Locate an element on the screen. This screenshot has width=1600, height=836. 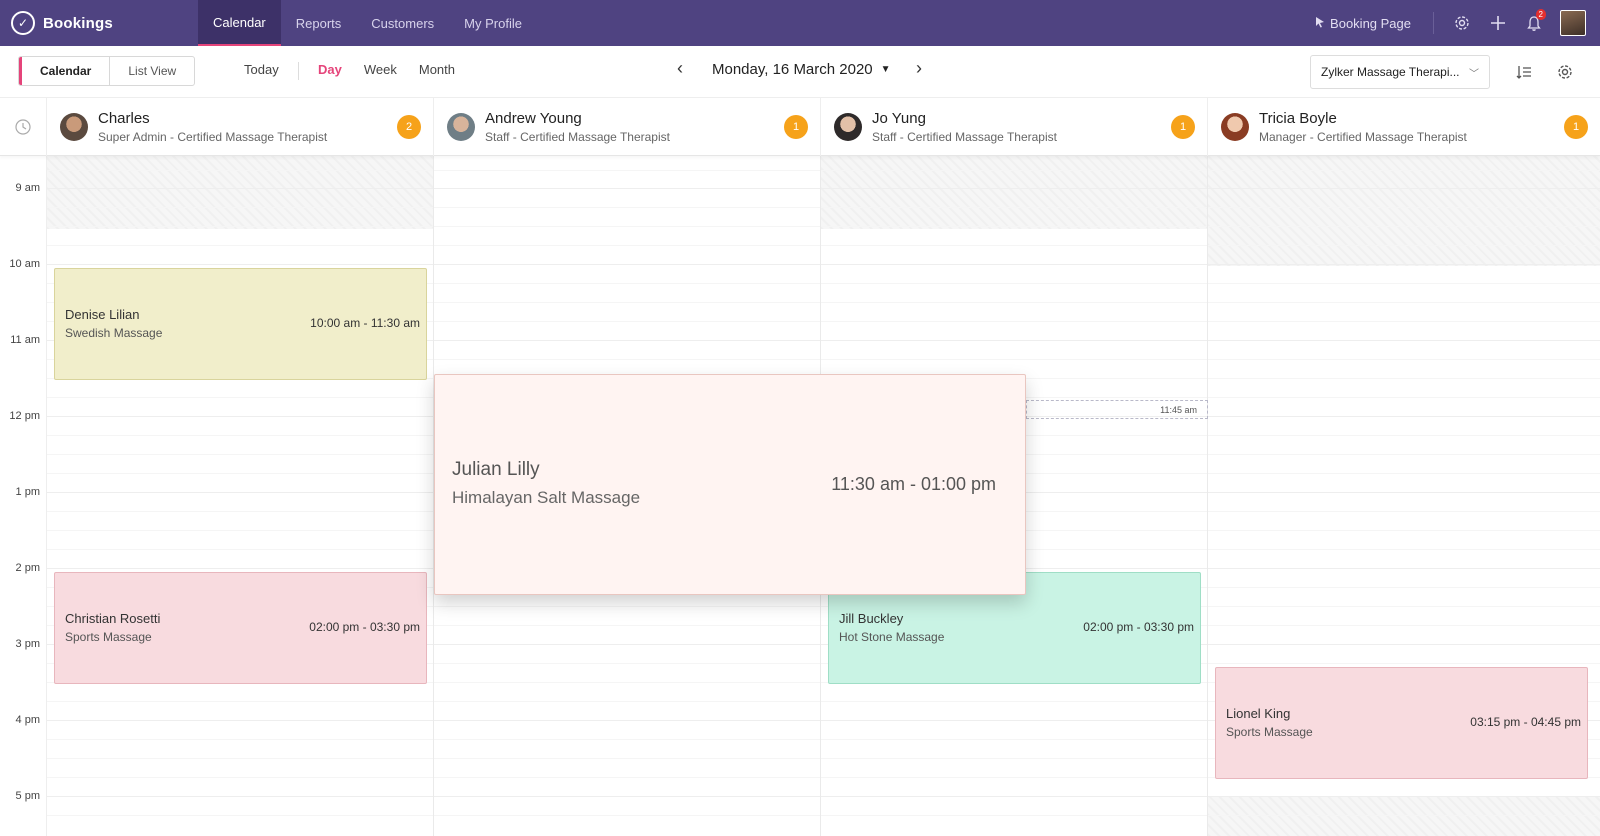
booking-page-link: Booking Page is located at coordinates (1374, 23).